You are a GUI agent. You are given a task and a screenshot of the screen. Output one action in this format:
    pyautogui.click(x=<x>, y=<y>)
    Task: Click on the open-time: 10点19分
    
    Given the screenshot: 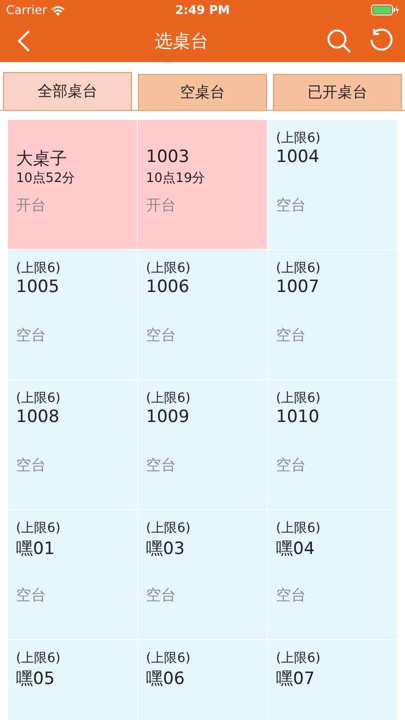 What is the action you would take?
    pyautogui.click(x=176, y=178)
    